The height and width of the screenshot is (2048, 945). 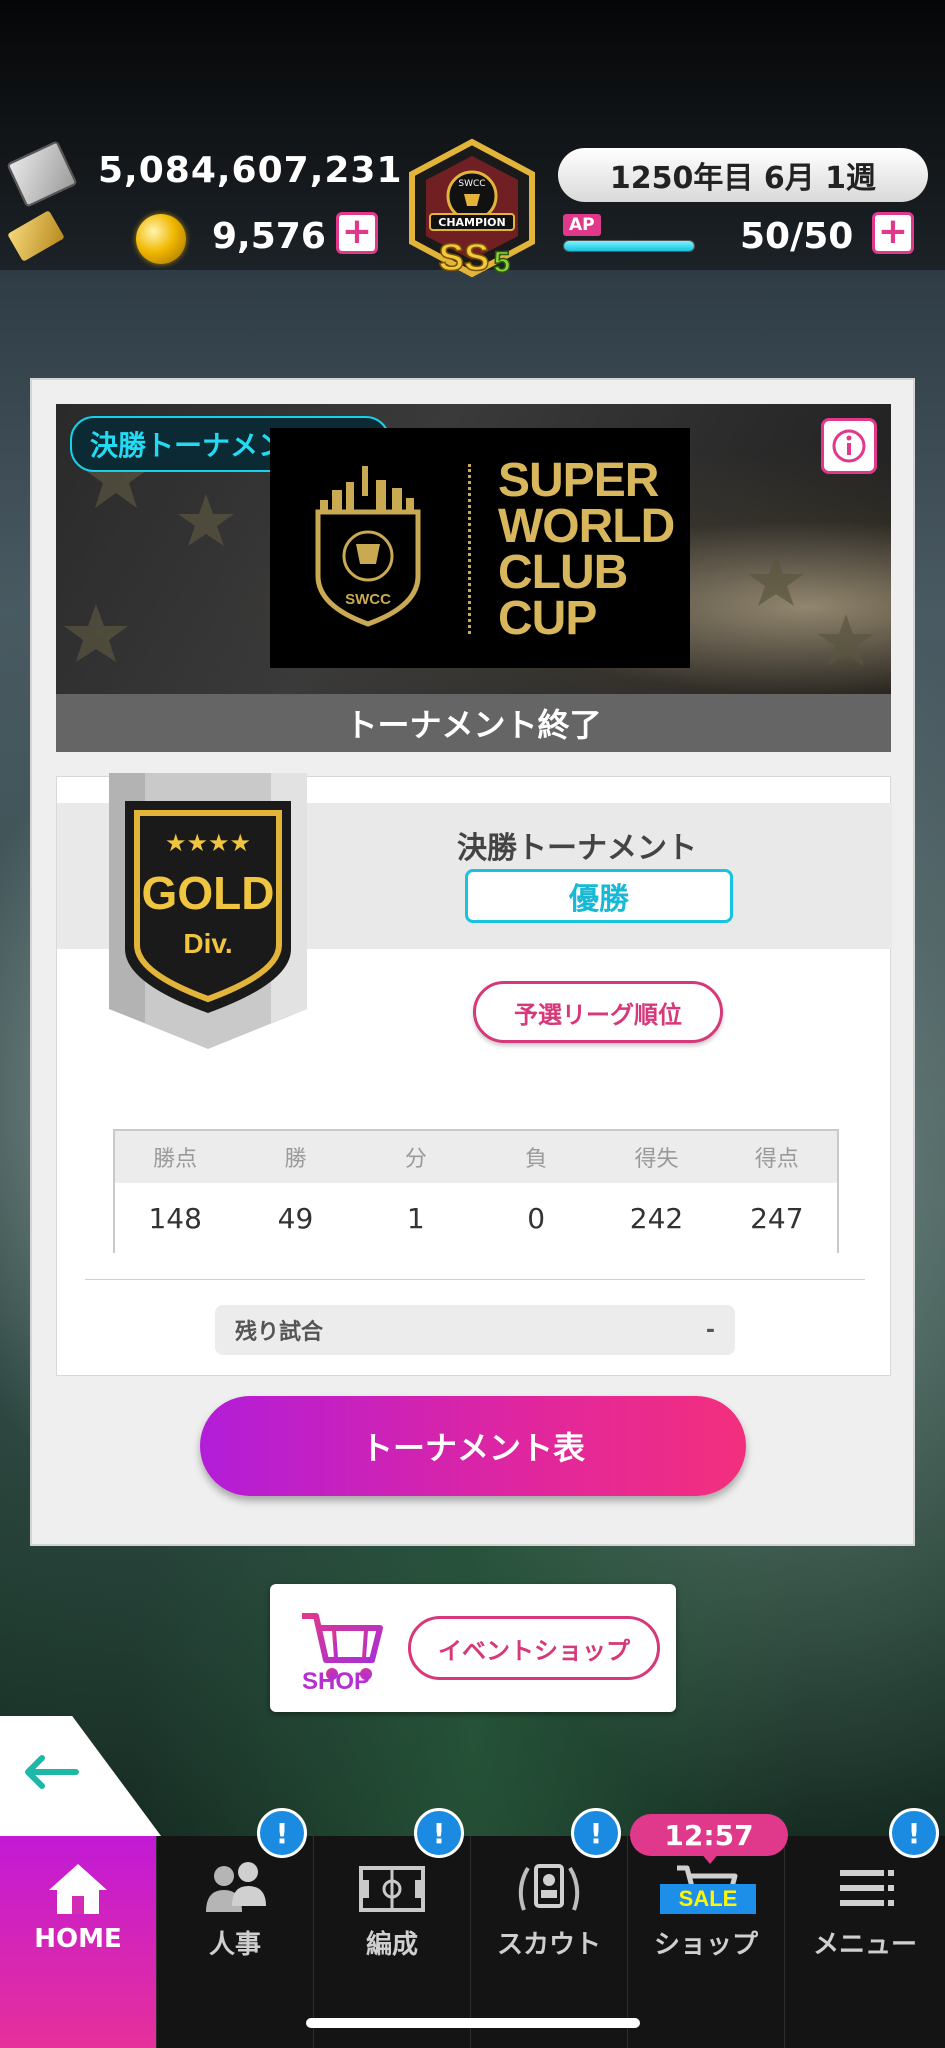 What do you see at coordinates (586, 526) in the screenshot?
I see `logo-line: WORLD` at bounding box center [586, 526].